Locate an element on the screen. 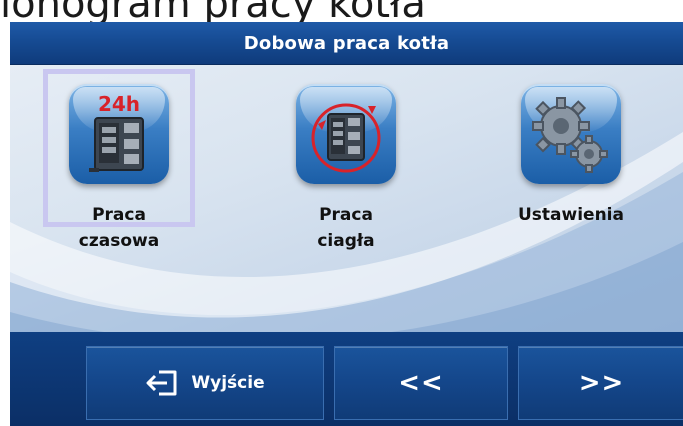 Image resolution: width=683 pixels, height=426 pixels. exit-button: Wyjście is located at coordinates (205, 383).